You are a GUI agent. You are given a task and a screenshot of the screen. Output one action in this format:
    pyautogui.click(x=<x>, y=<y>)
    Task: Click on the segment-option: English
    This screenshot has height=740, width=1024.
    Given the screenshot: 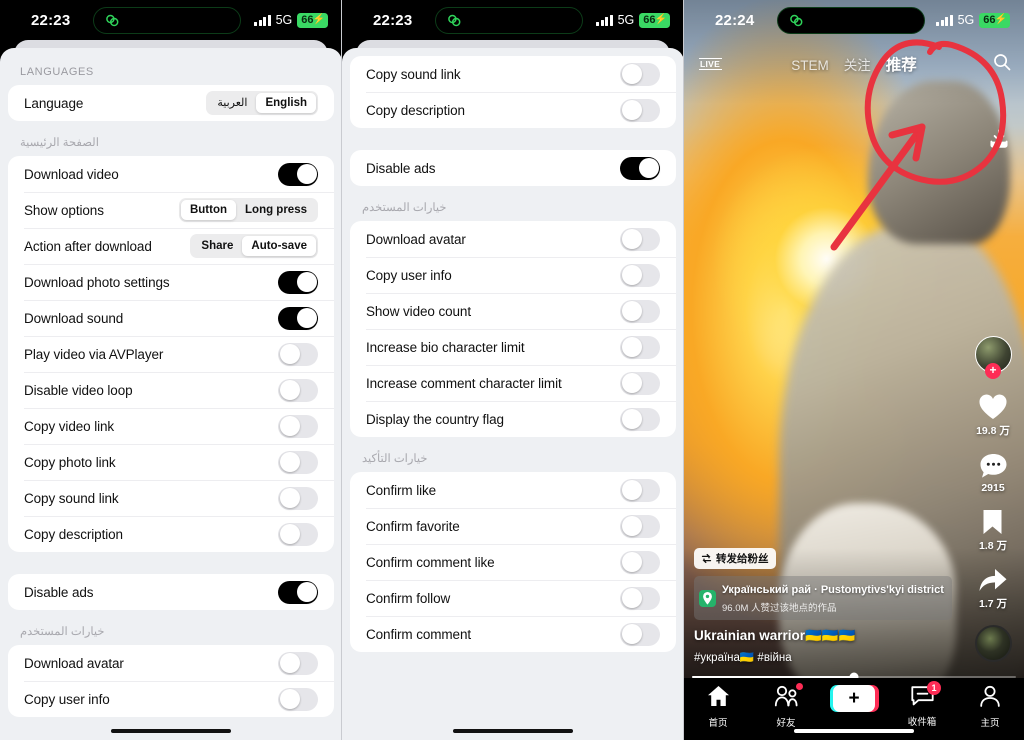 What is the action you would take?
    pyautogui.click(x=286, y=103)
    